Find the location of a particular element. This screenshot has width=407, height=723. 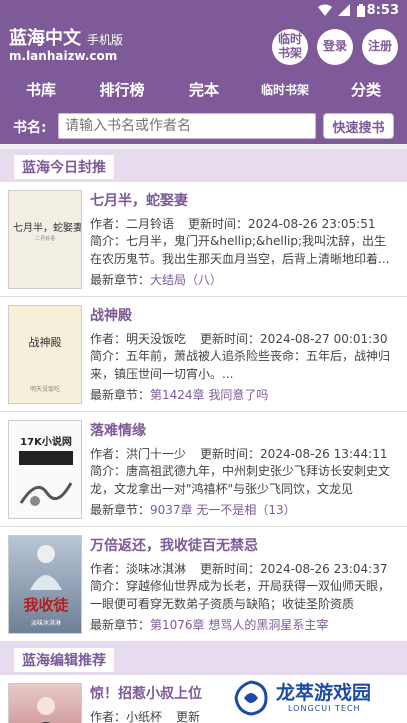

cover-title: 七月半，蛇娶妻 is located at coordinates (47, 228).